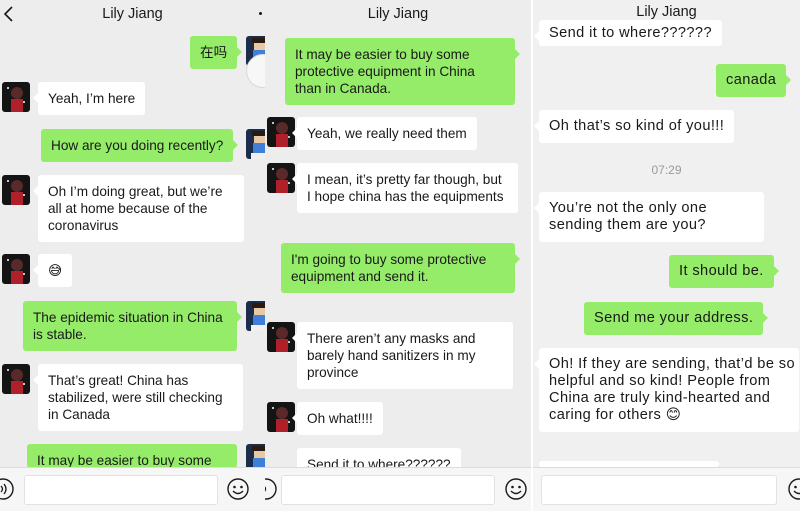  Describe the element at coordinates (132, 456) in the screenshot. I see `message-bubble: It may be easier to buy some` at that location.